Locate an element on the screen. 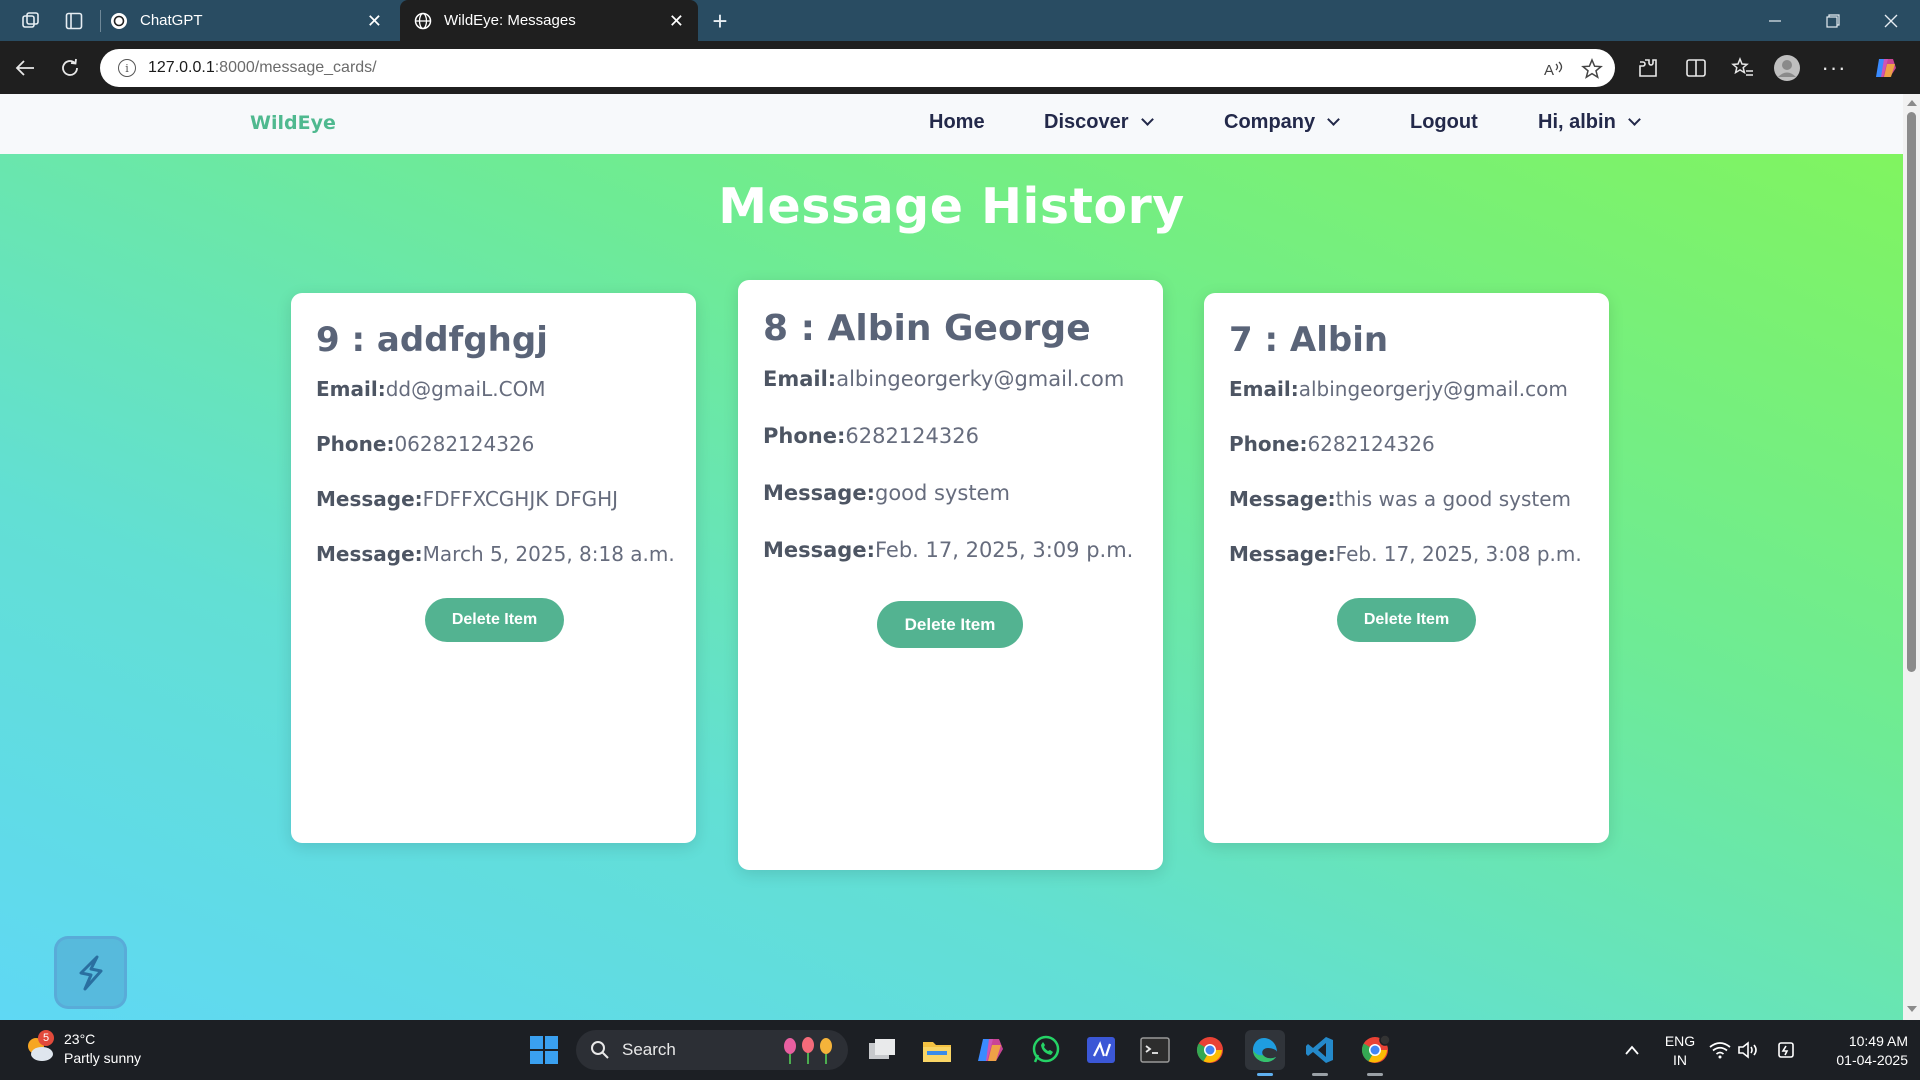 The width and height of the screenshot is (1920, 1080). running-app-indicator is located at coordinates (1320, 1074).